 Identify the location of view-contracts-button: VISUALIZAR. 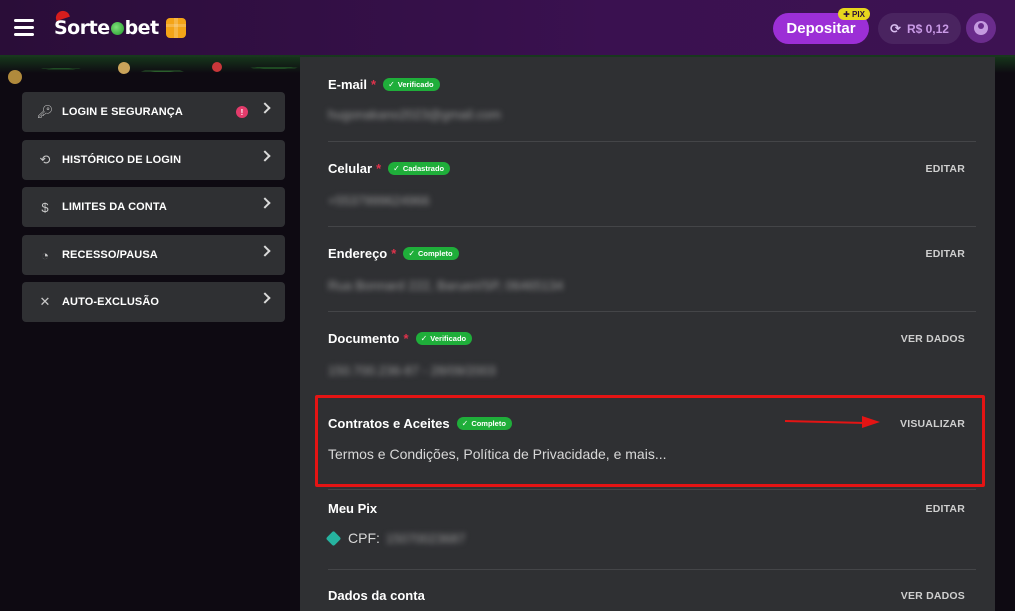
(932, 424).